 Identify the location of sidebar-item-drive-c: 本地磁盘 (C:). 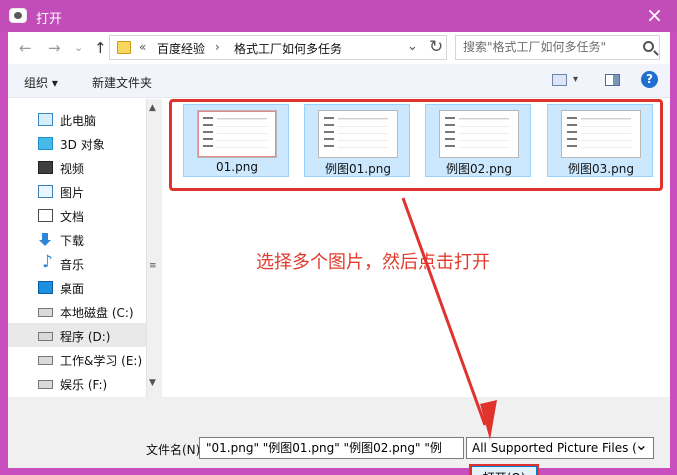
(77, 311).